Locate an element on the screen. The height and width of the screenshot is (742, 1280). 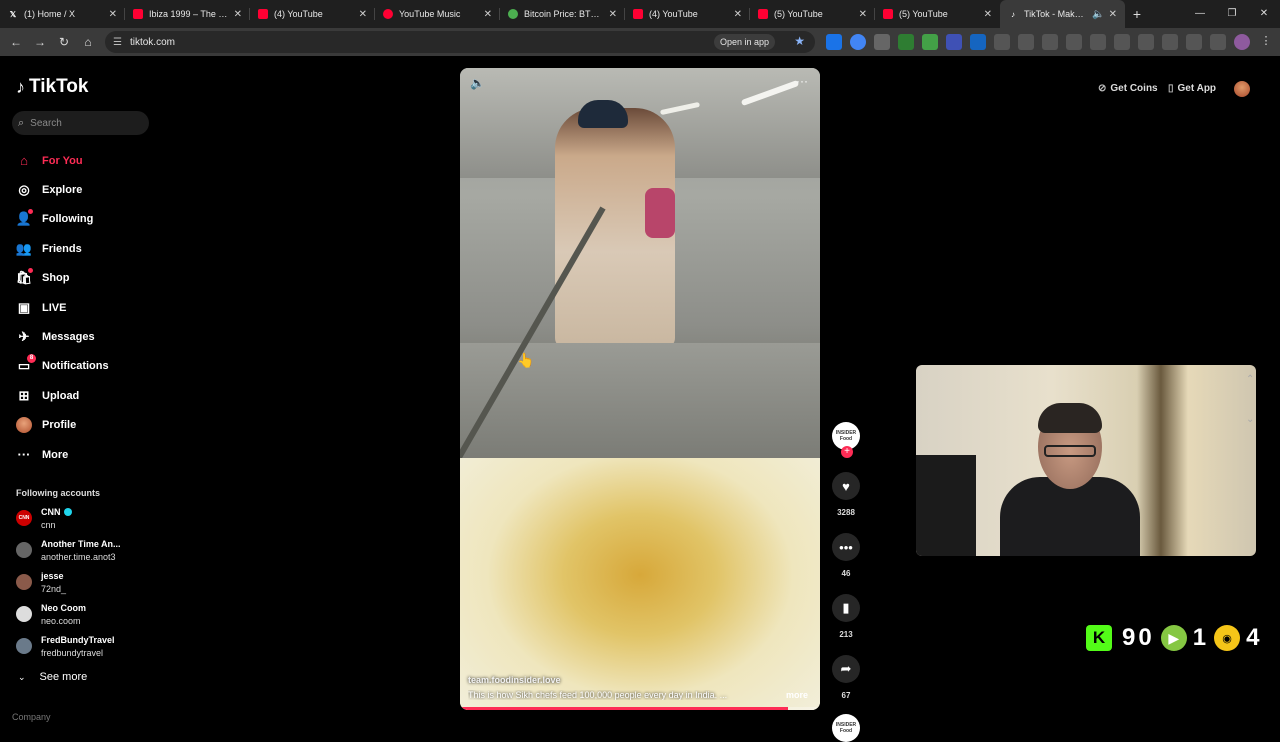
sidebar-item-notifications: ▭ 8 Notifications is located at coordinates (89, 366).